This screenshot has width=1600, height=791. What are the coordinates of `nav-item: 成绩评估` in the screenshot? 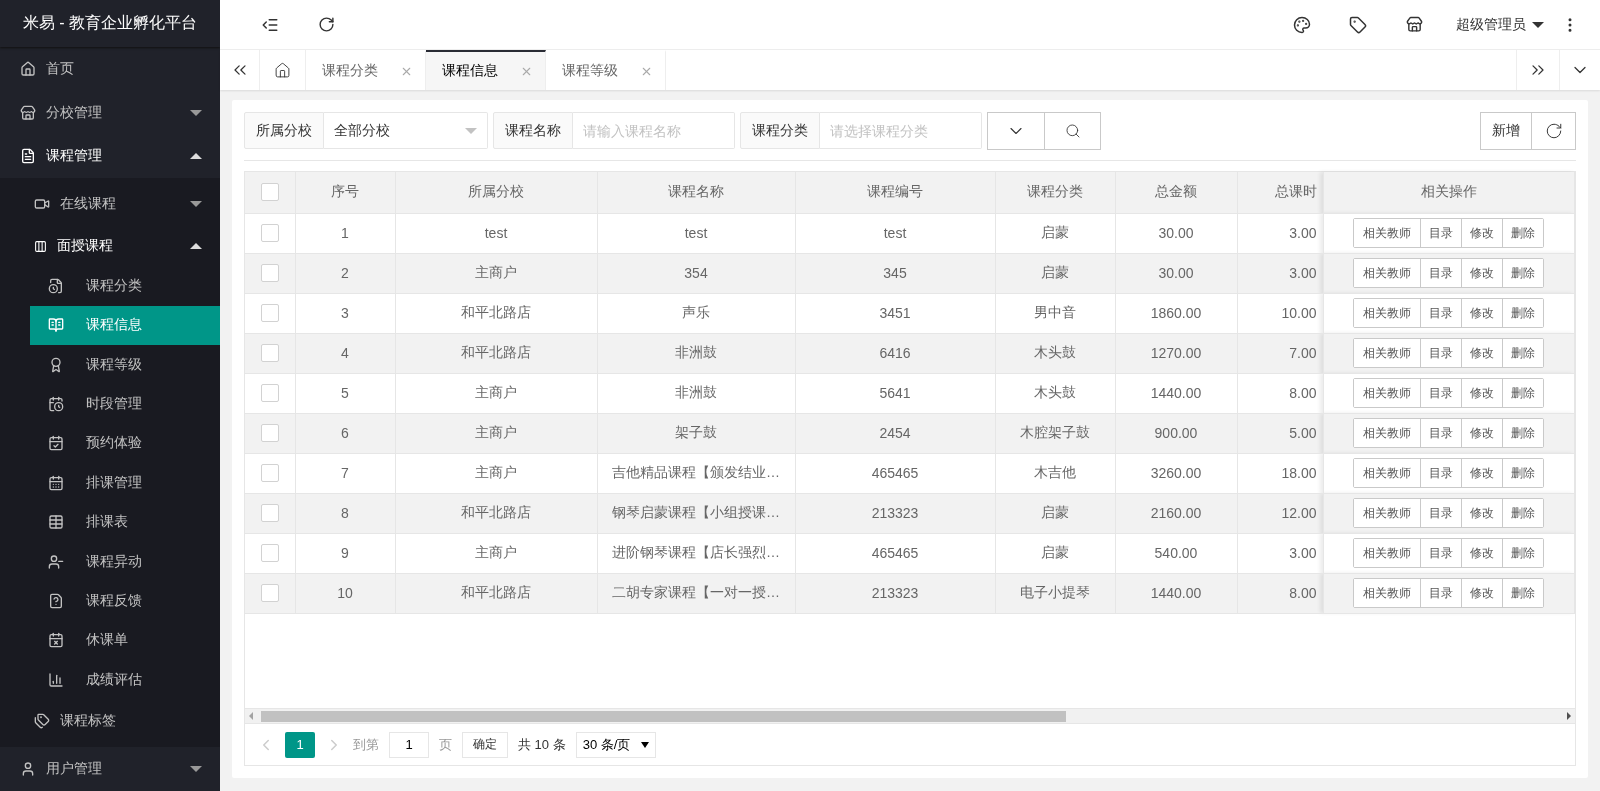 It's located at (125, 680).